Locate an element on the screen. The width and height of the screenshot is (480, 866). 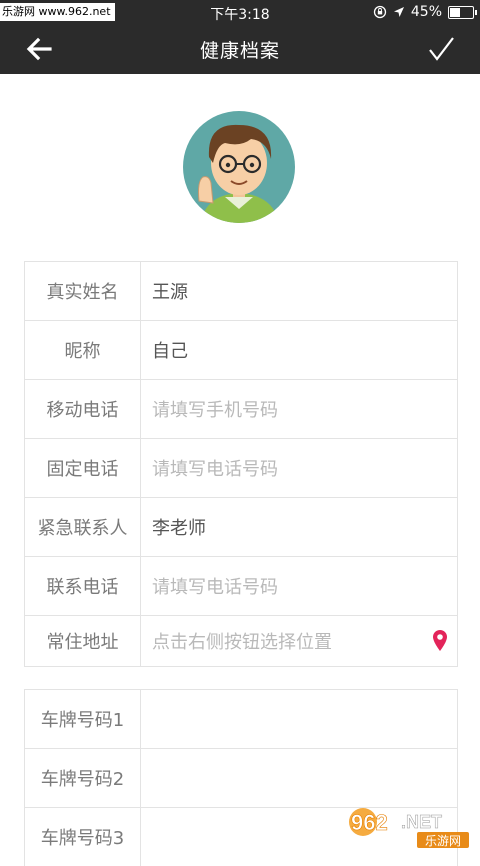
plate-1-label: 车牌号码1 is located at coordinates (83, 719).